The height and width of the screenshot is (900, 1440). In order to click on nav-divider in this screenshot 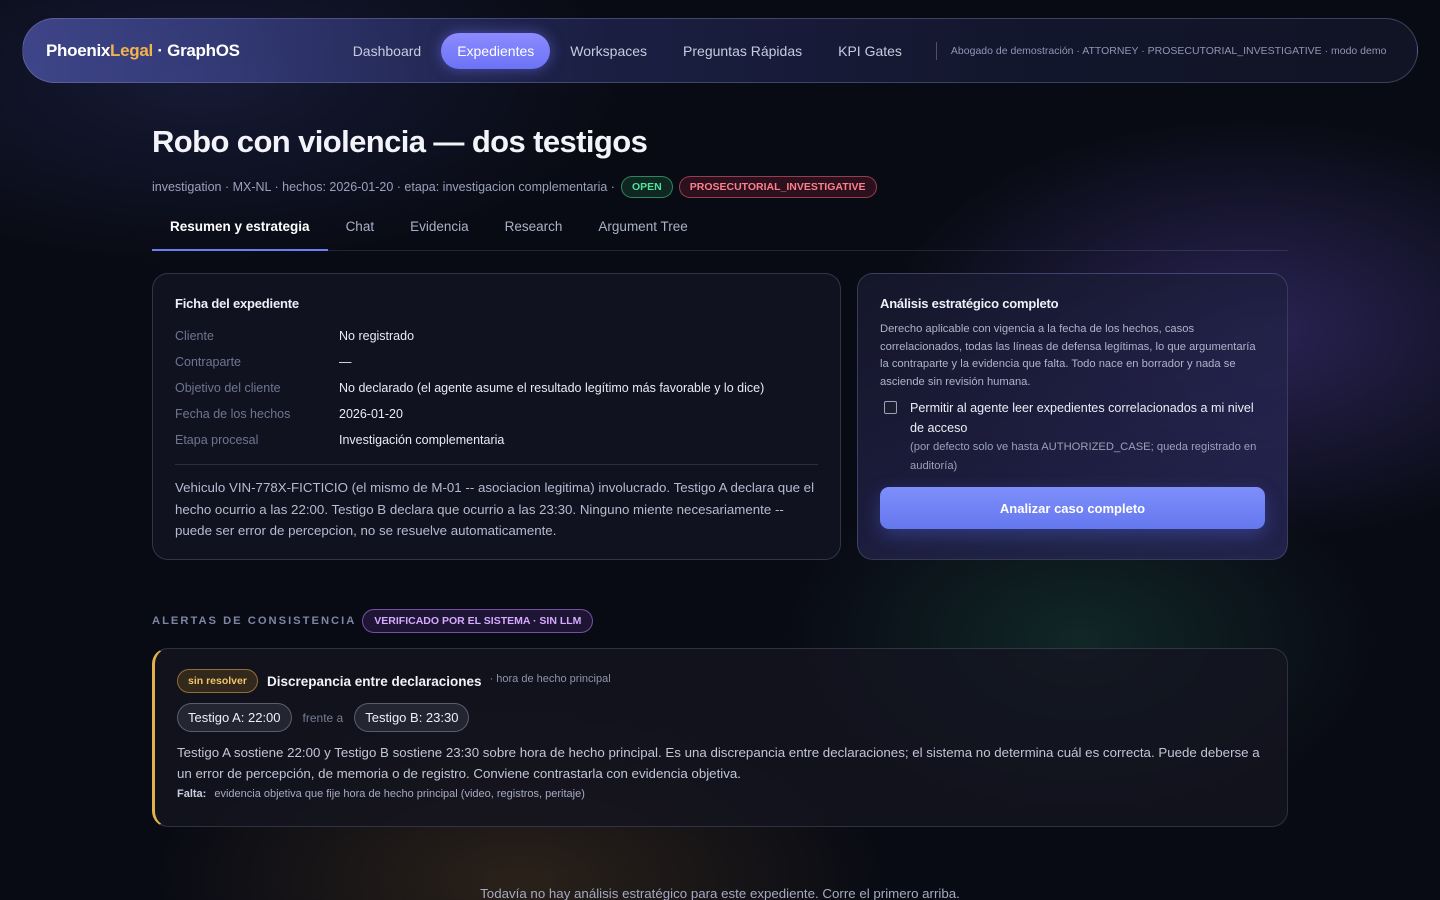, I will do `click(936, 50)`.